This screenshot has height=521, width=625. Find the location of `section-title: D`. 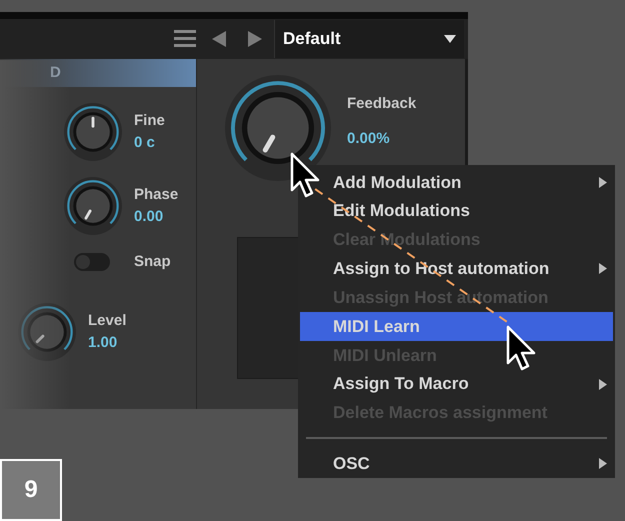

section-title: D is located at coordinates (55, 72).